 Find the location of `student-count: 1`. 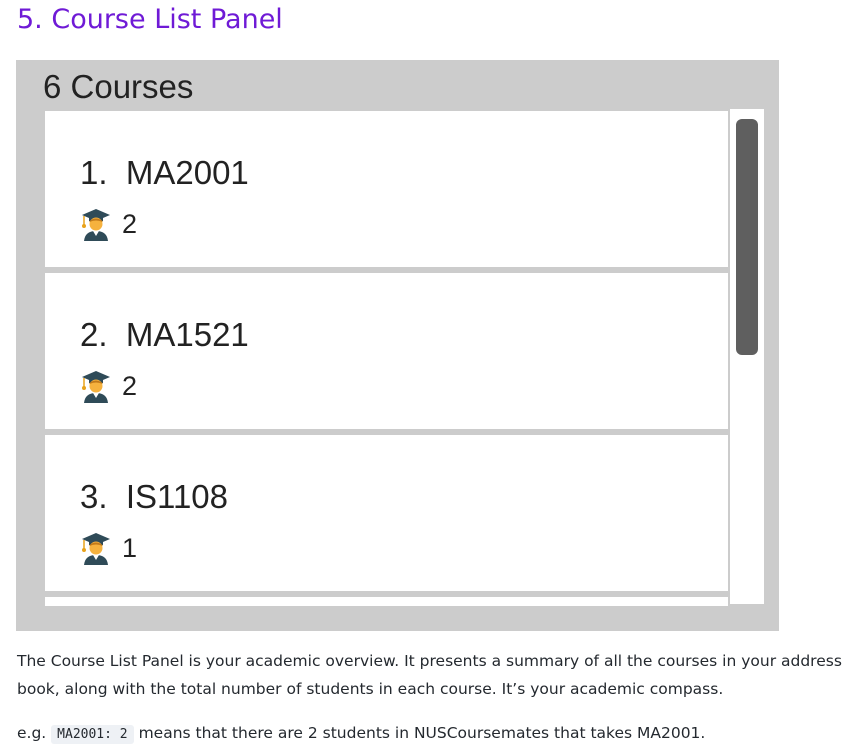

student-count: 1 is located at coordinates (130, 547).